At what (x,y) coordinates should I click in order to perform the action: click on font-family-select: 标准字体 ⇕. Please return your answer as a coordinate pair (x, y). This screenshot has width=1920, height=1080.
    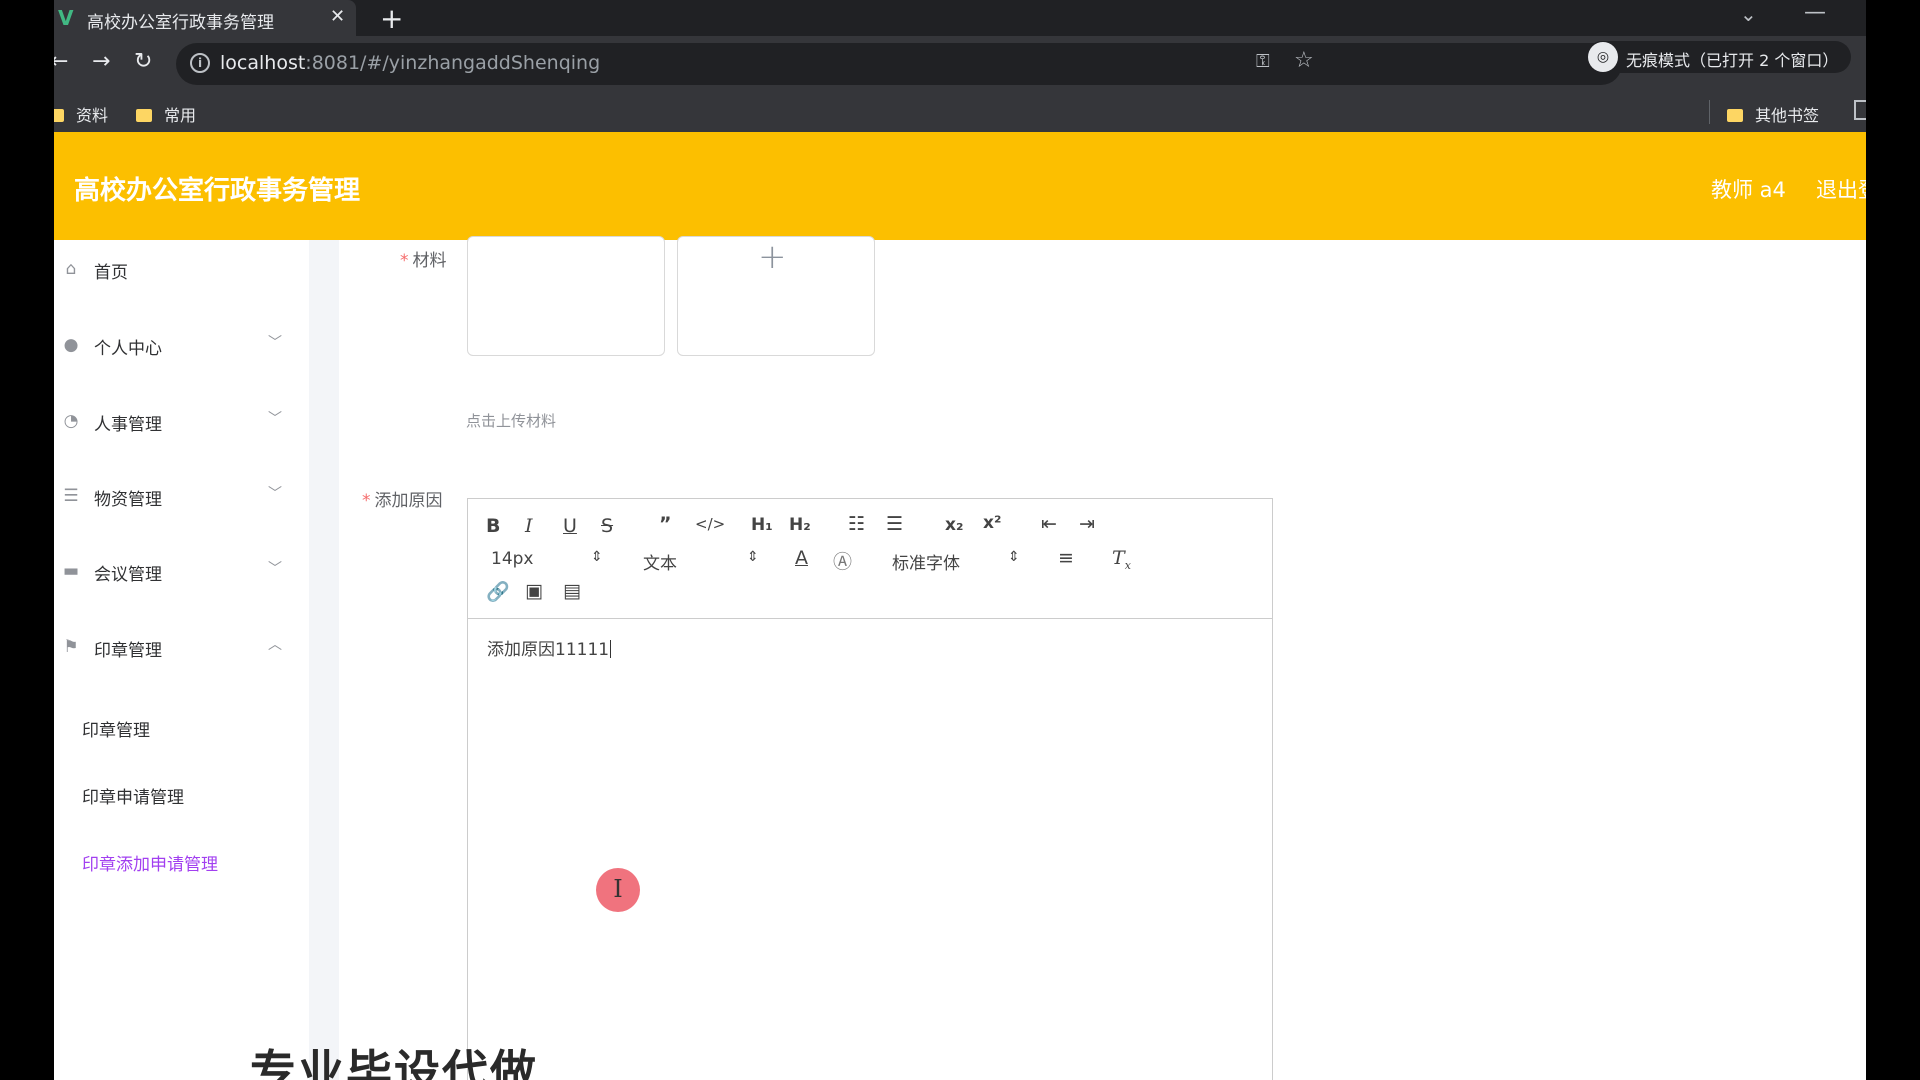
    Looking at the image, I should click on (956, 561).